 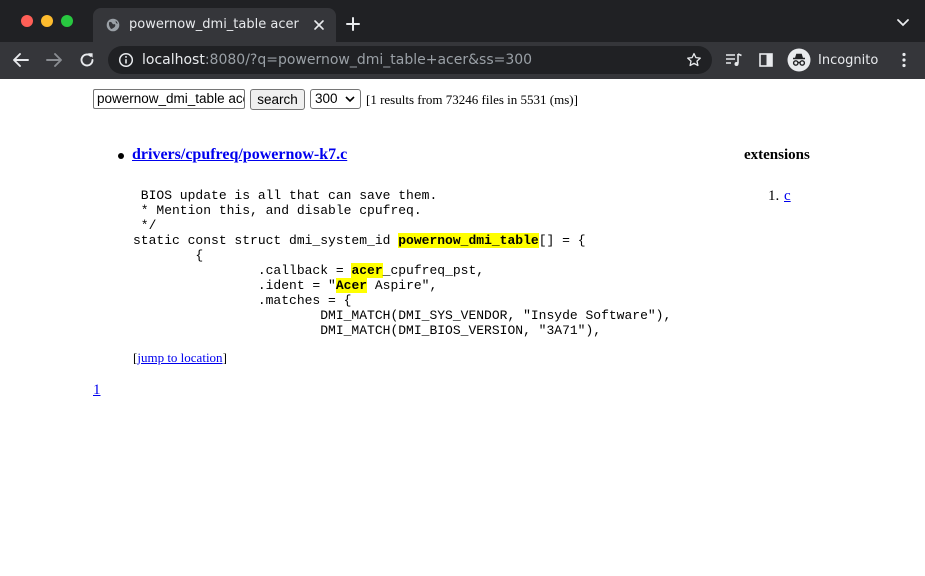 I want to click on code-text: .ident = ", so click(x=234, y=285).